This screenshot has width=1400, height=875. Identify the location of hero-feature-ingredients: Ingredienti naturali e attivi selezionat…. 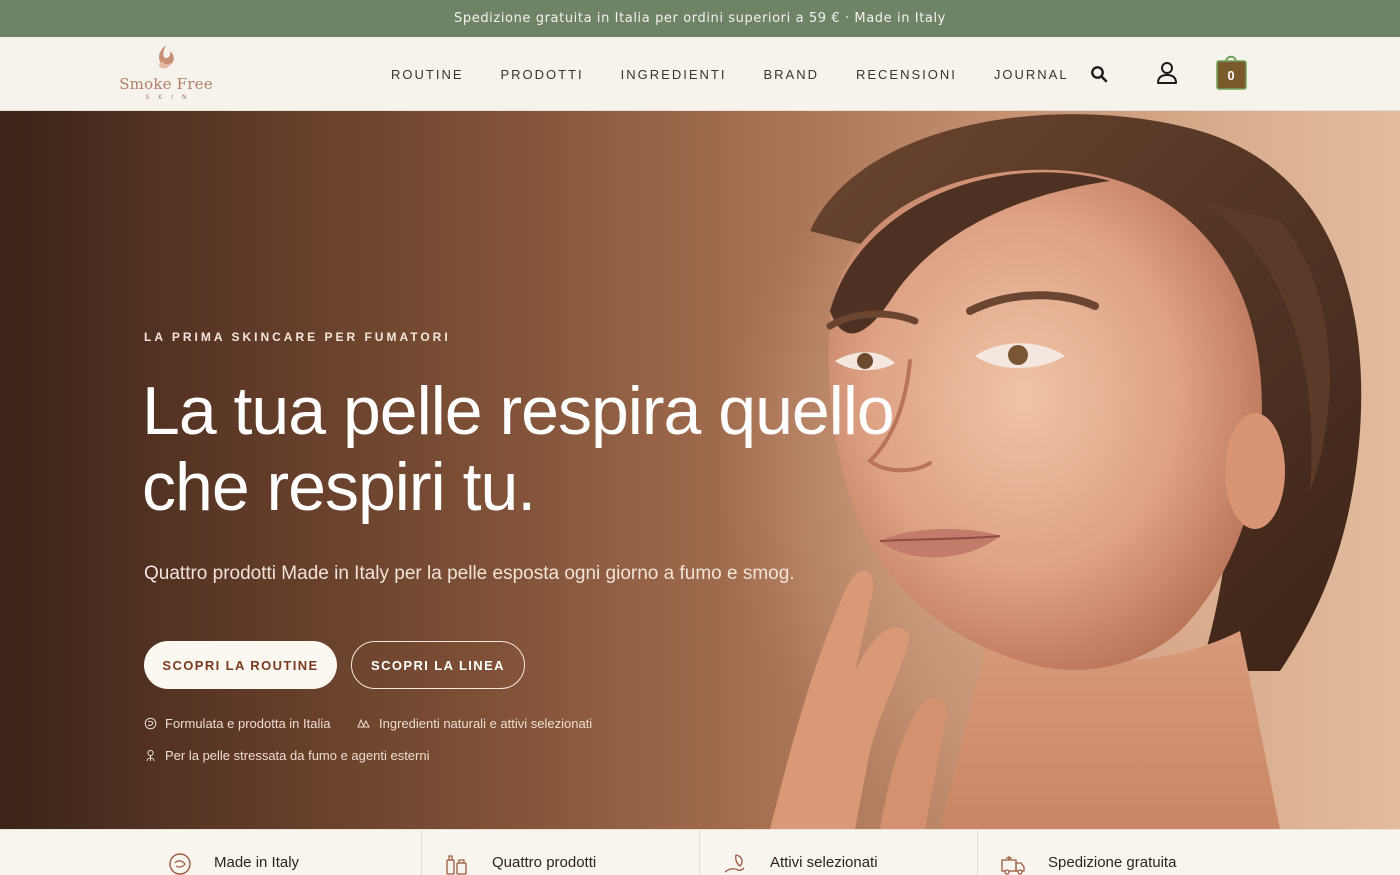
(474, 723).